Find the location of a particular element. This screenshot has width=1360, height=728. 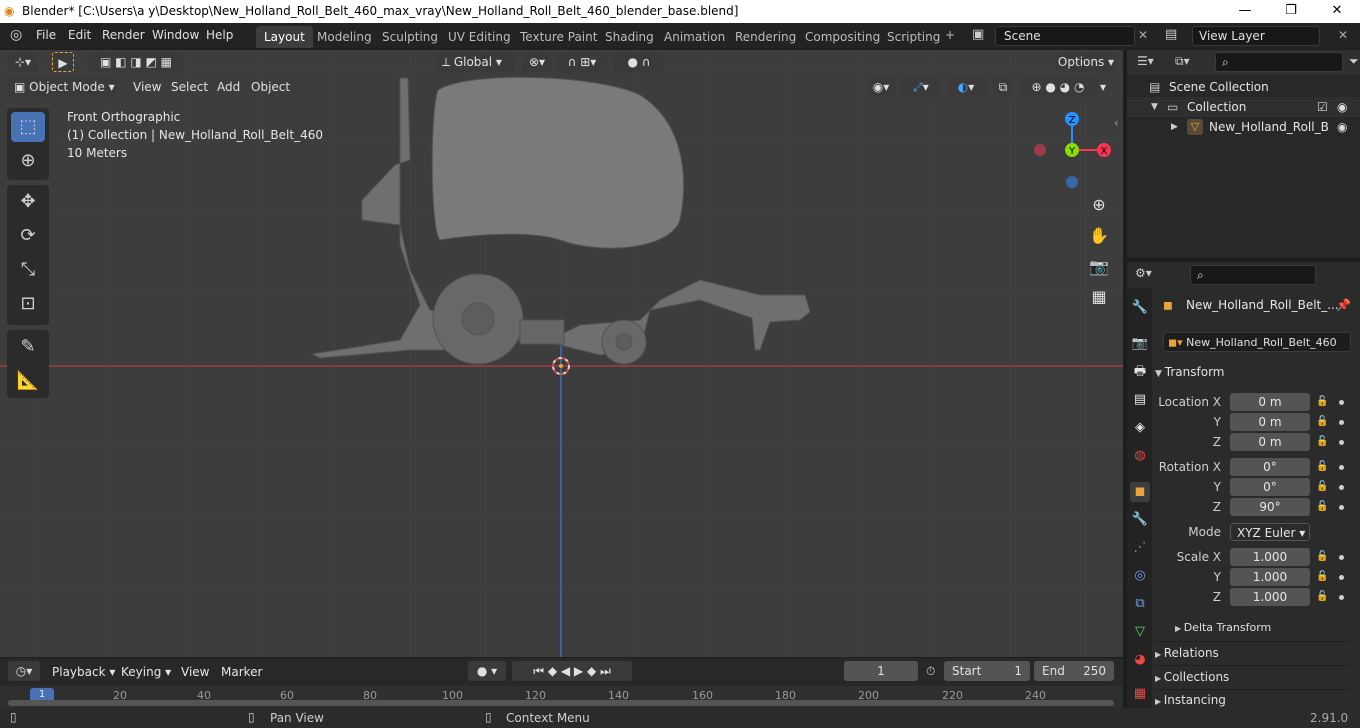

menu-render: Render is located at coordinates (123, 35).